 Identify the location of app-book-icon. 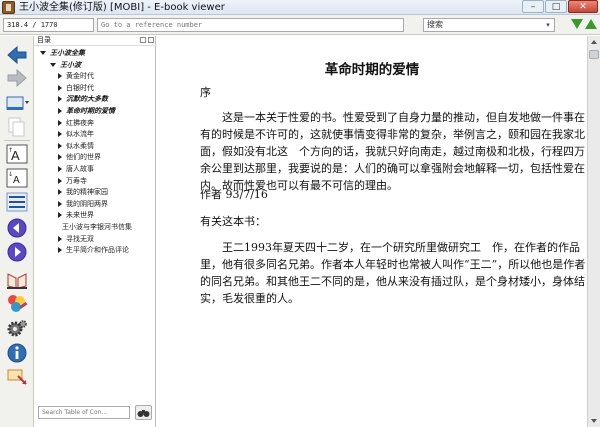
(8, 7).